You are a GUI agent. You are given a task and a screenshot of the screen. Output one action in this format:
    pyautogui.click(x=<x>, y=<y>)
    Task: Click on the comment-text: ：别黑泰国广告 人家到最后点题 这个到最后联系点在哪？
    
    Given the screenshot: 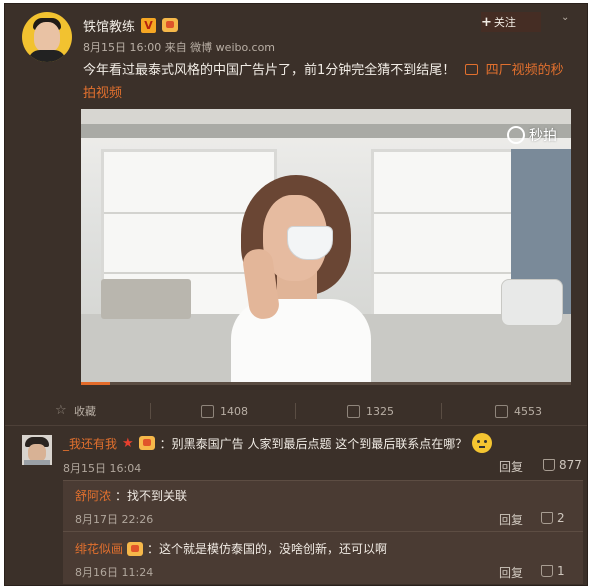 What is the action you would take?
    pyautogui.click(x=313, y=443)
    